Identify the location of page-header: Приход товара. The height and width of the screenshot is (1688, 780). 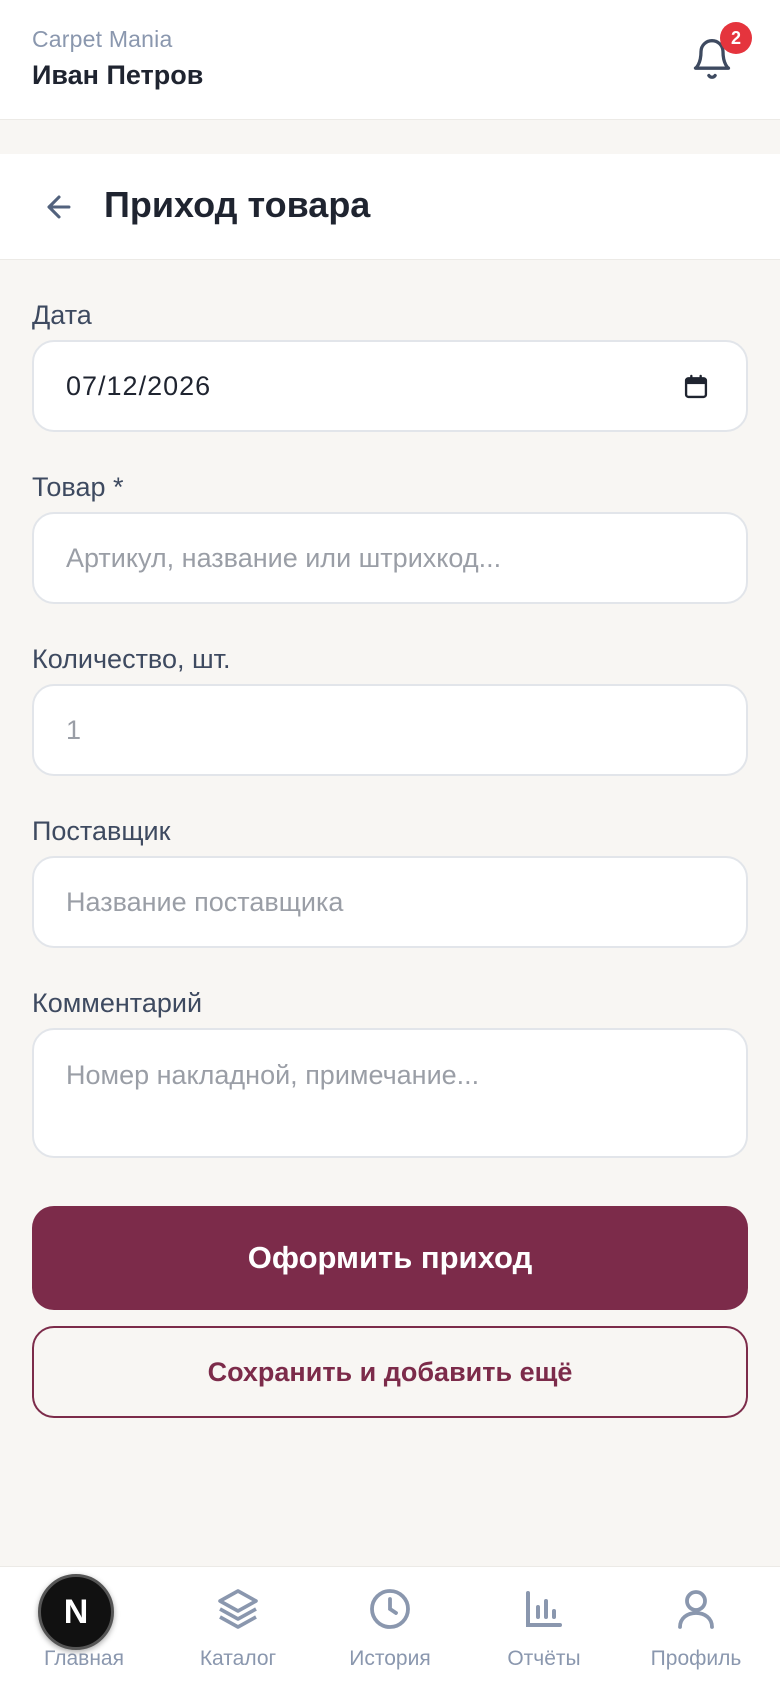
(390, 207).